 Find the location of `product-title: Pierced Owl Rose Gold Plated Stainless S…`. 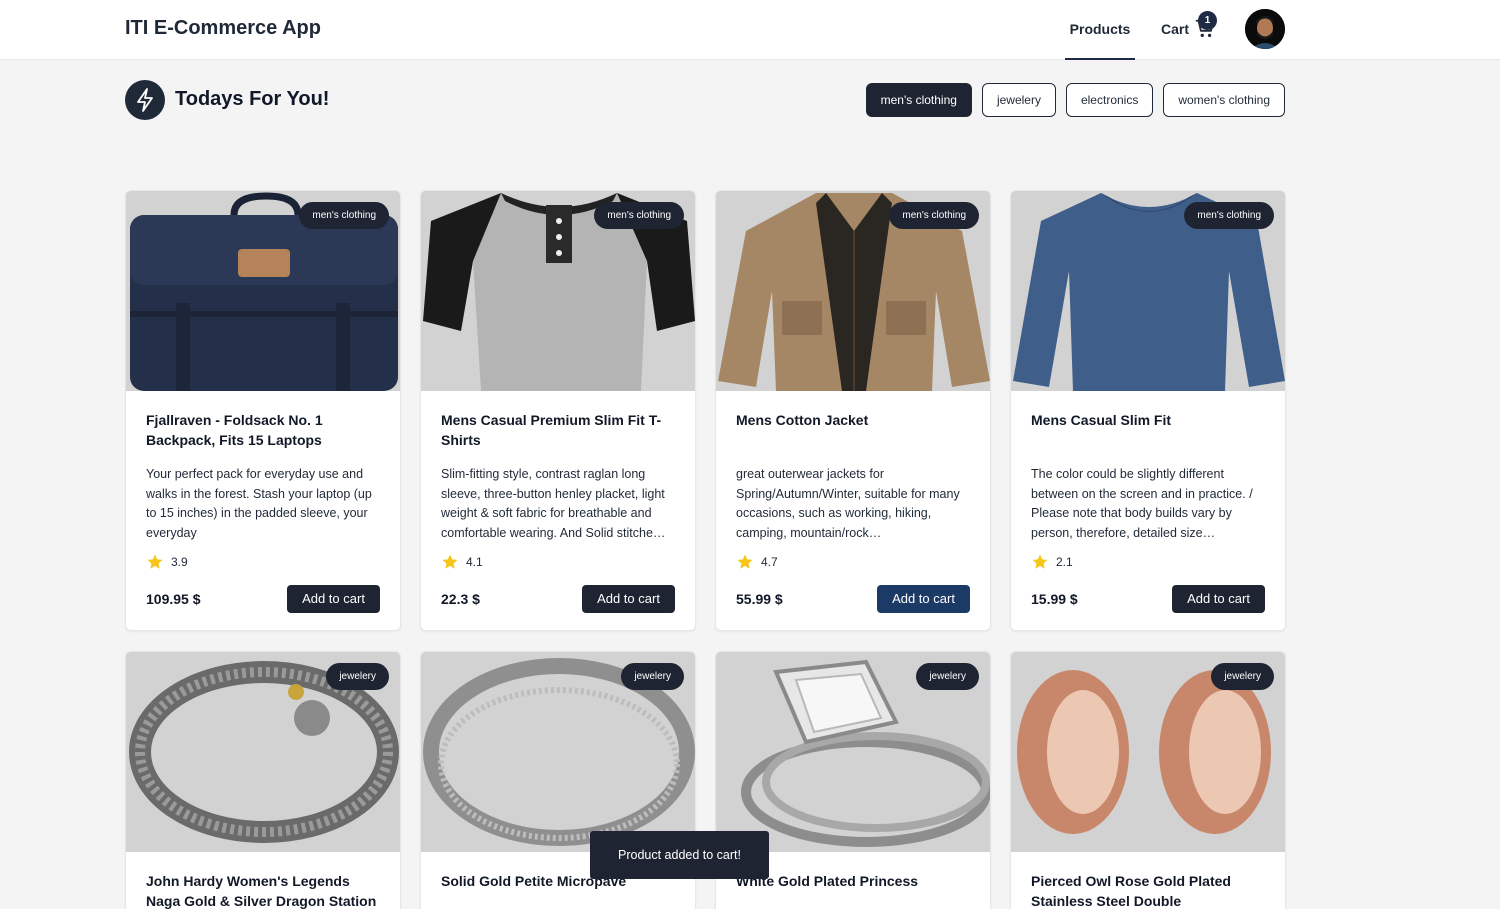

product-title: Pierced Owl Rose Gold Plated Stainless S… is located at coordinates (1148, 890).